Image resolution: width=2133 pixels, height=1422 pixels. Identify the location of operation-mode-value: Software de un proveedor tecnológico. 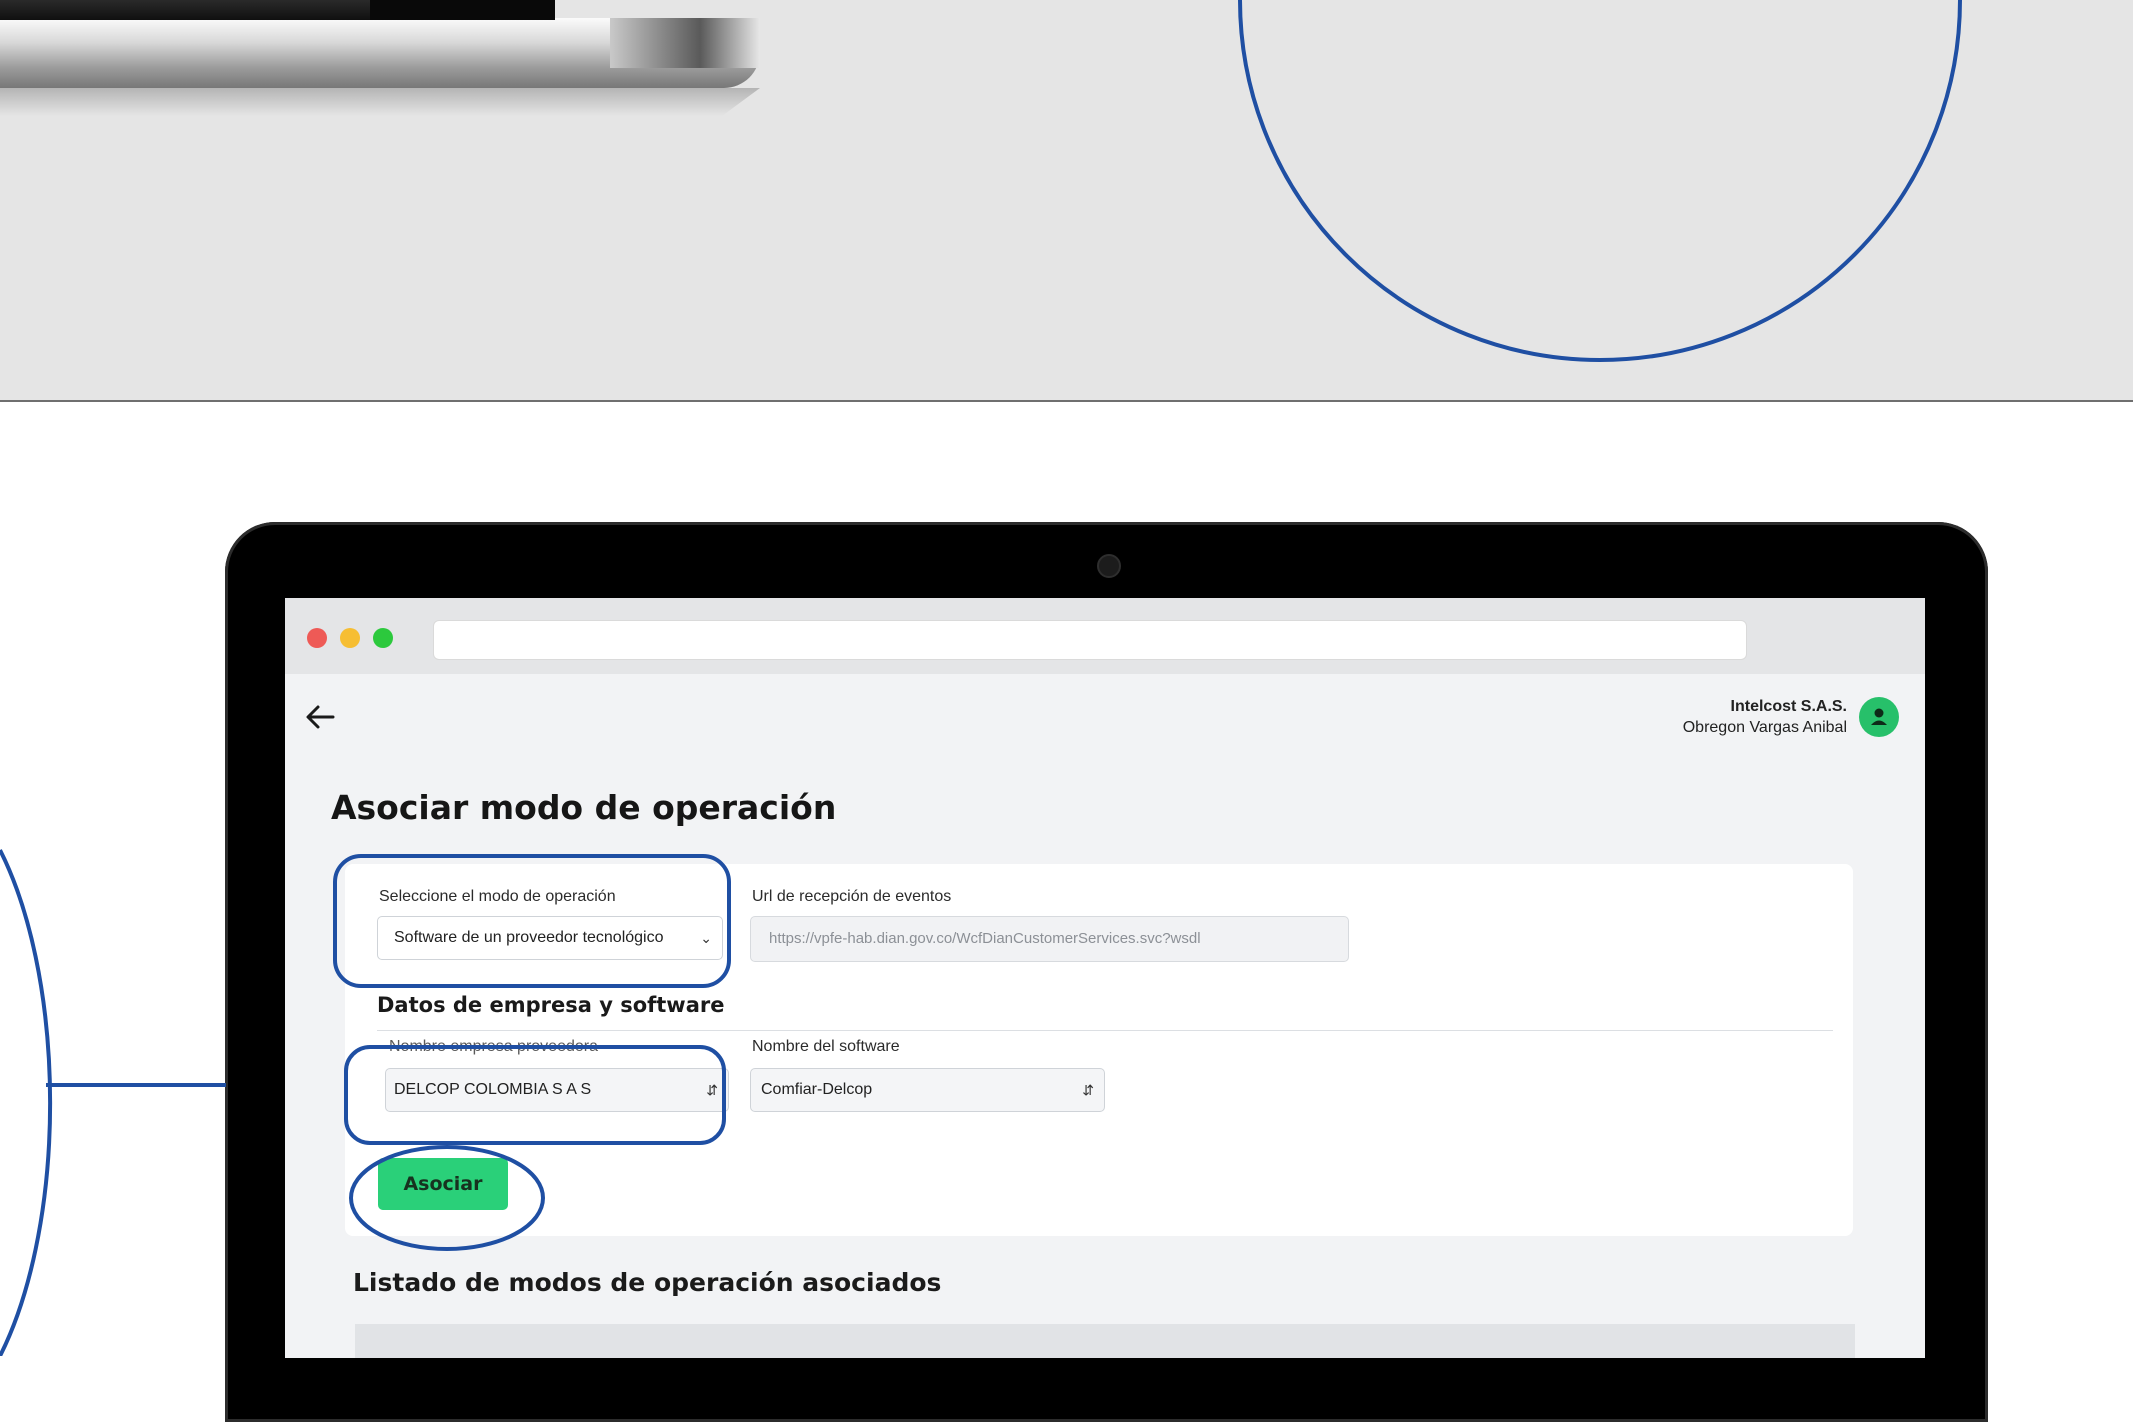
(529, 937).